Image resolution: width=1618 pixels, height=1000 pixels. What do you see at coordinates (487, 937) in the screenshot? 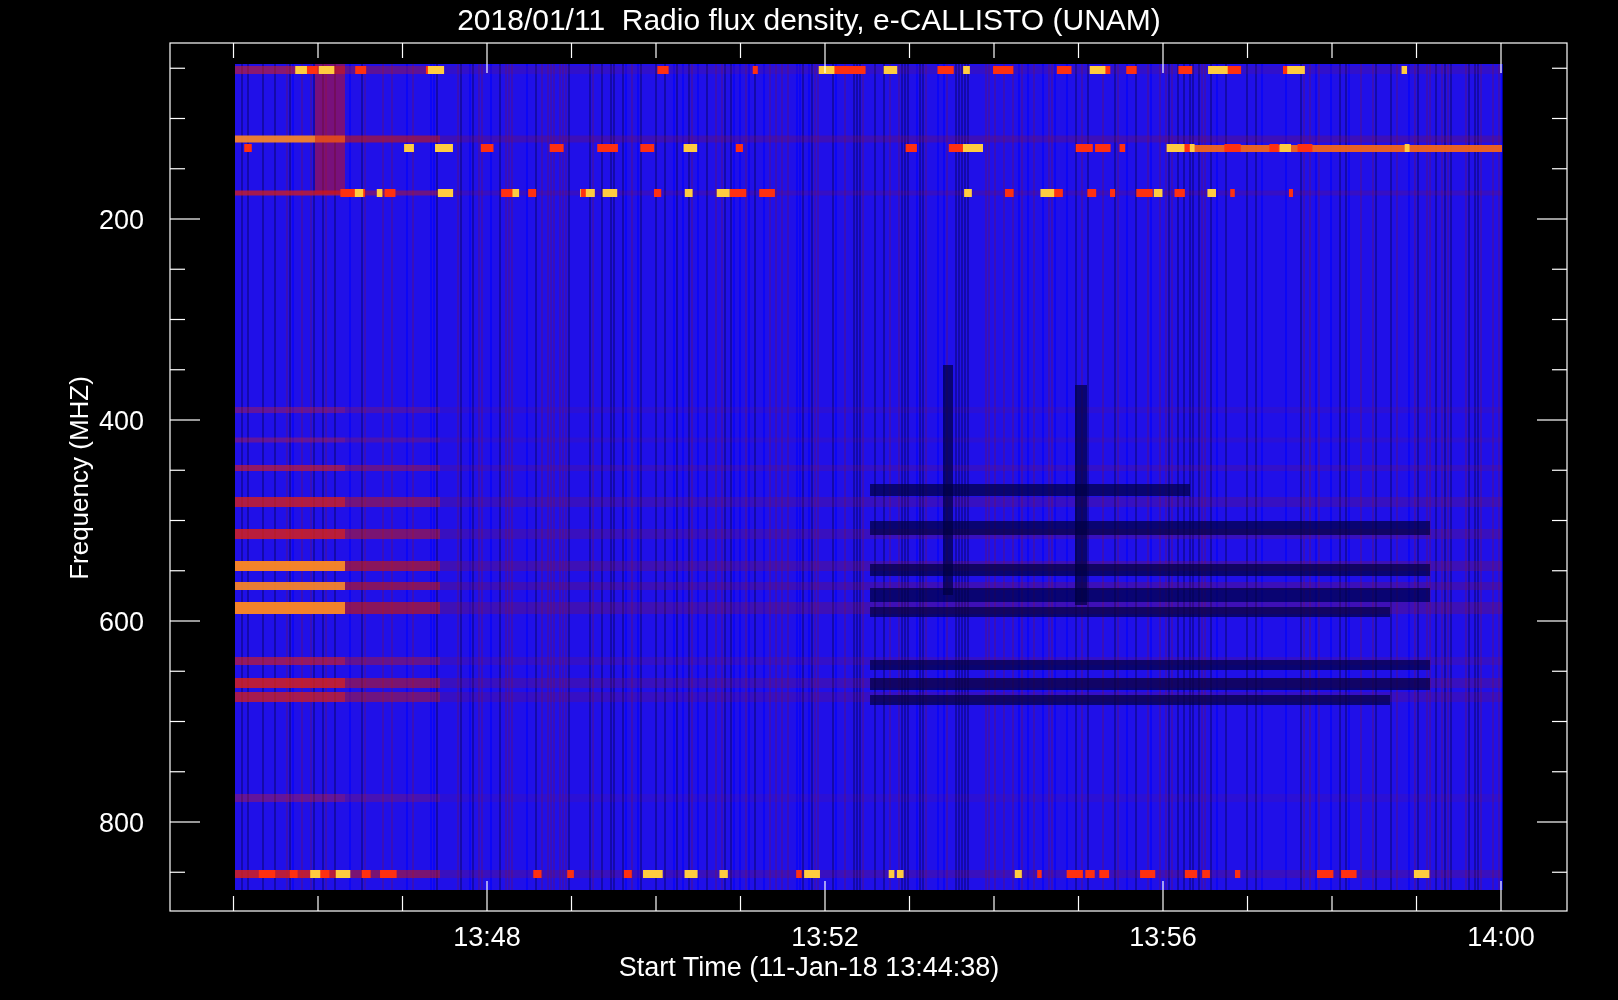
I see `tick-label: 13:48` at bounding box center [487, 937].